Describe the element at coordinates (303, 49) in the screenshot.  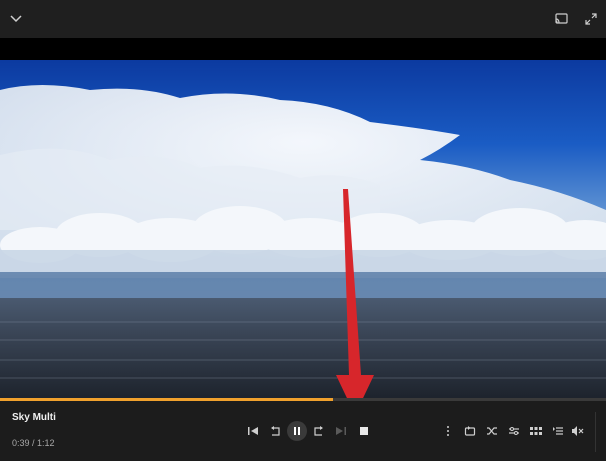
I see `letterbox-band` at that location.